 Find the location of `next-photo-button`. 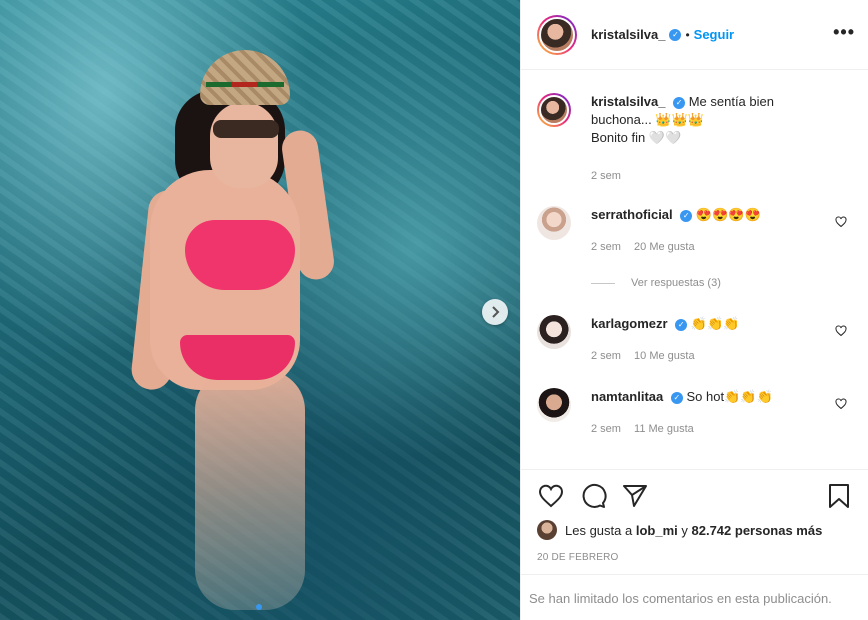

next-photo-button is located at coordinates (495, 312).